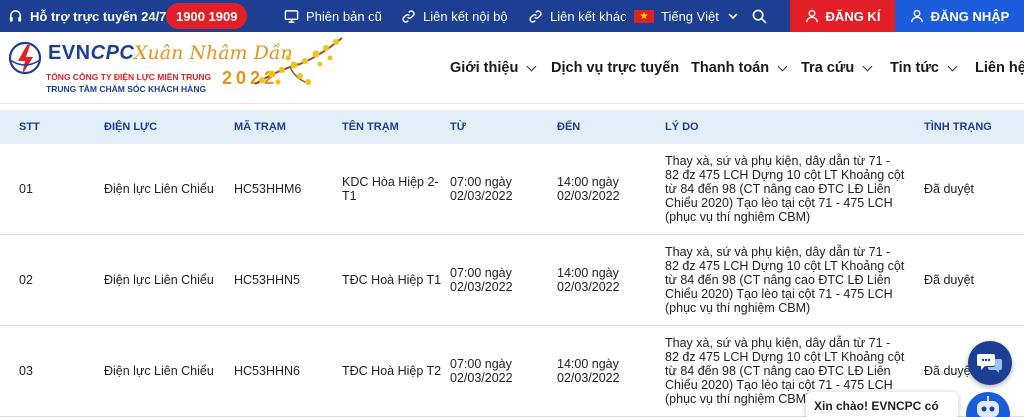 Image resolution: width=1024 pixels, height=417 pixels. Describe the element at coordinates (465, 16) in the screenshot. I see `internal-links-label: Liên kết nội bộ` at that location.